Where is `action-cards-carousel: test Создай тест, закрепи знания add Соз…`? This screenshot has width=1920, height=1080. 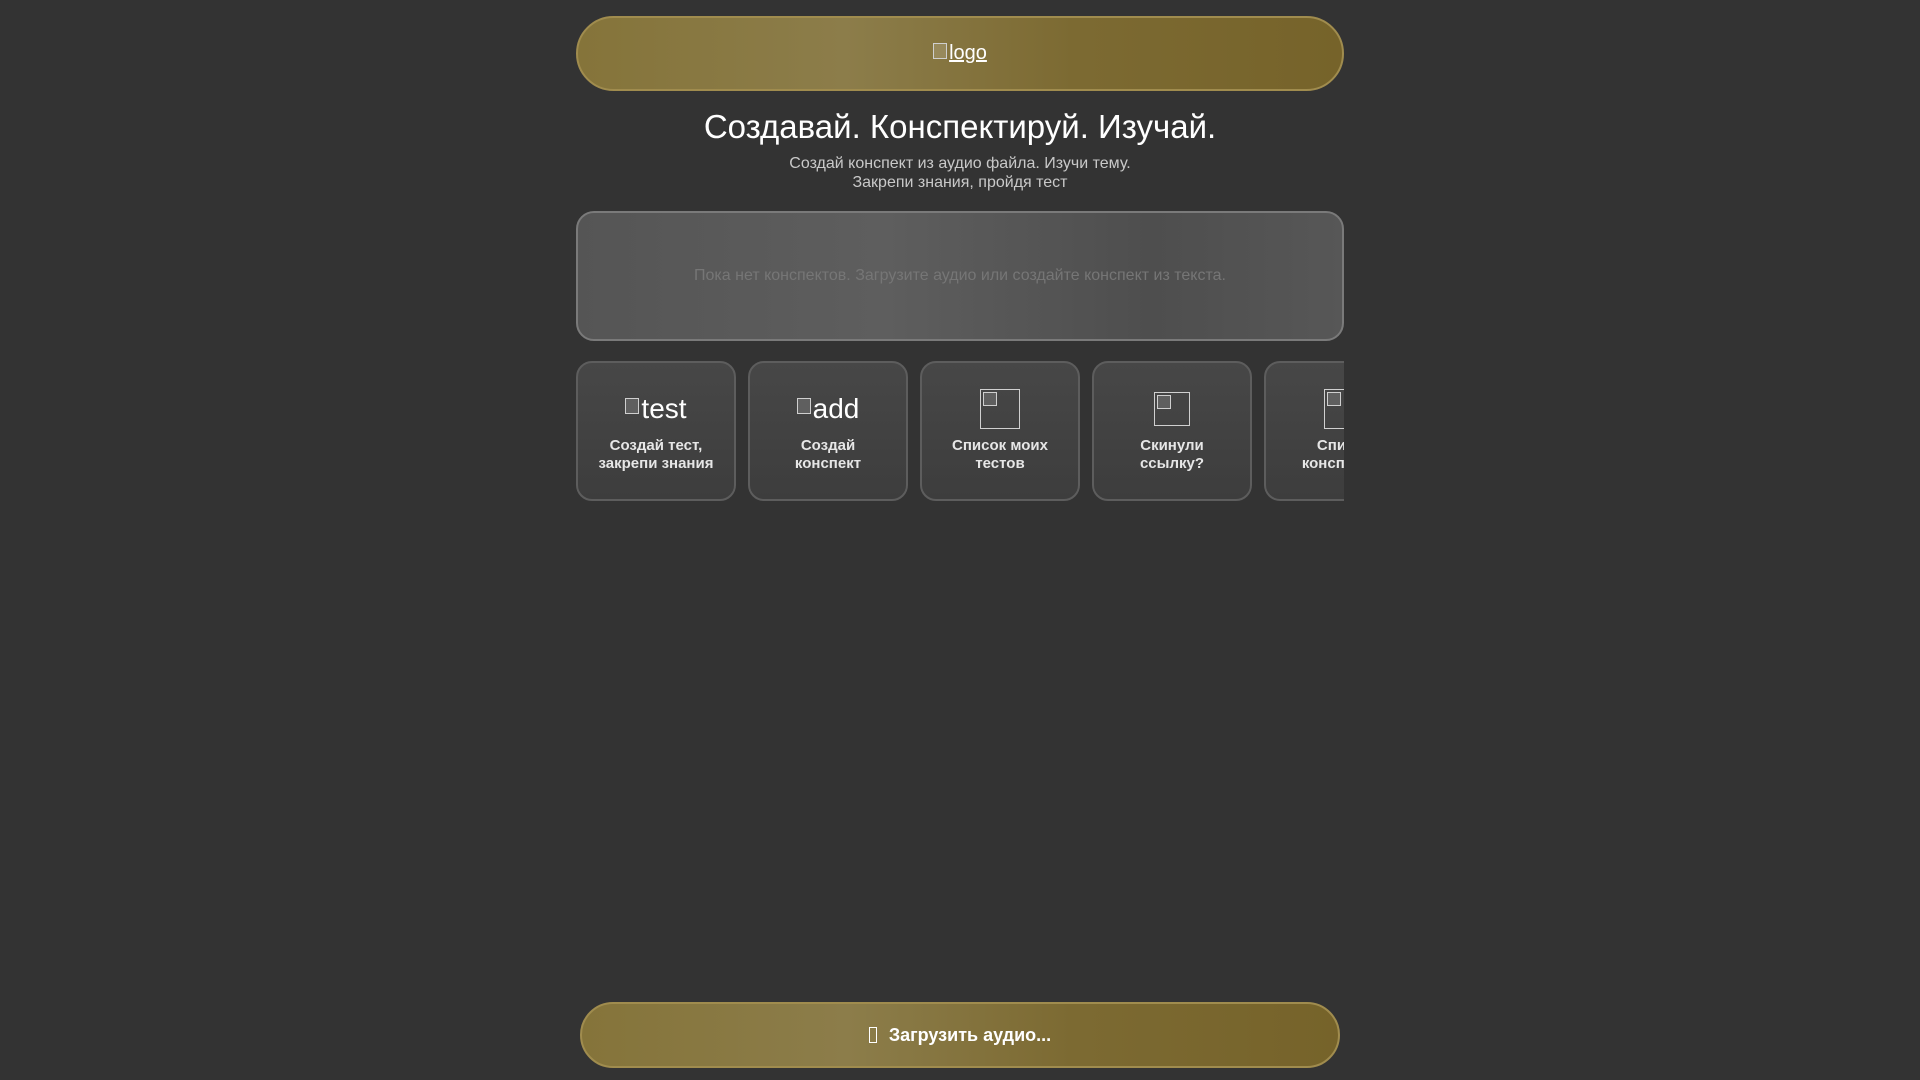 action-cards-carousel: test Создай тест, закрепи знания add Соз… is located at coordinates (960, 431).